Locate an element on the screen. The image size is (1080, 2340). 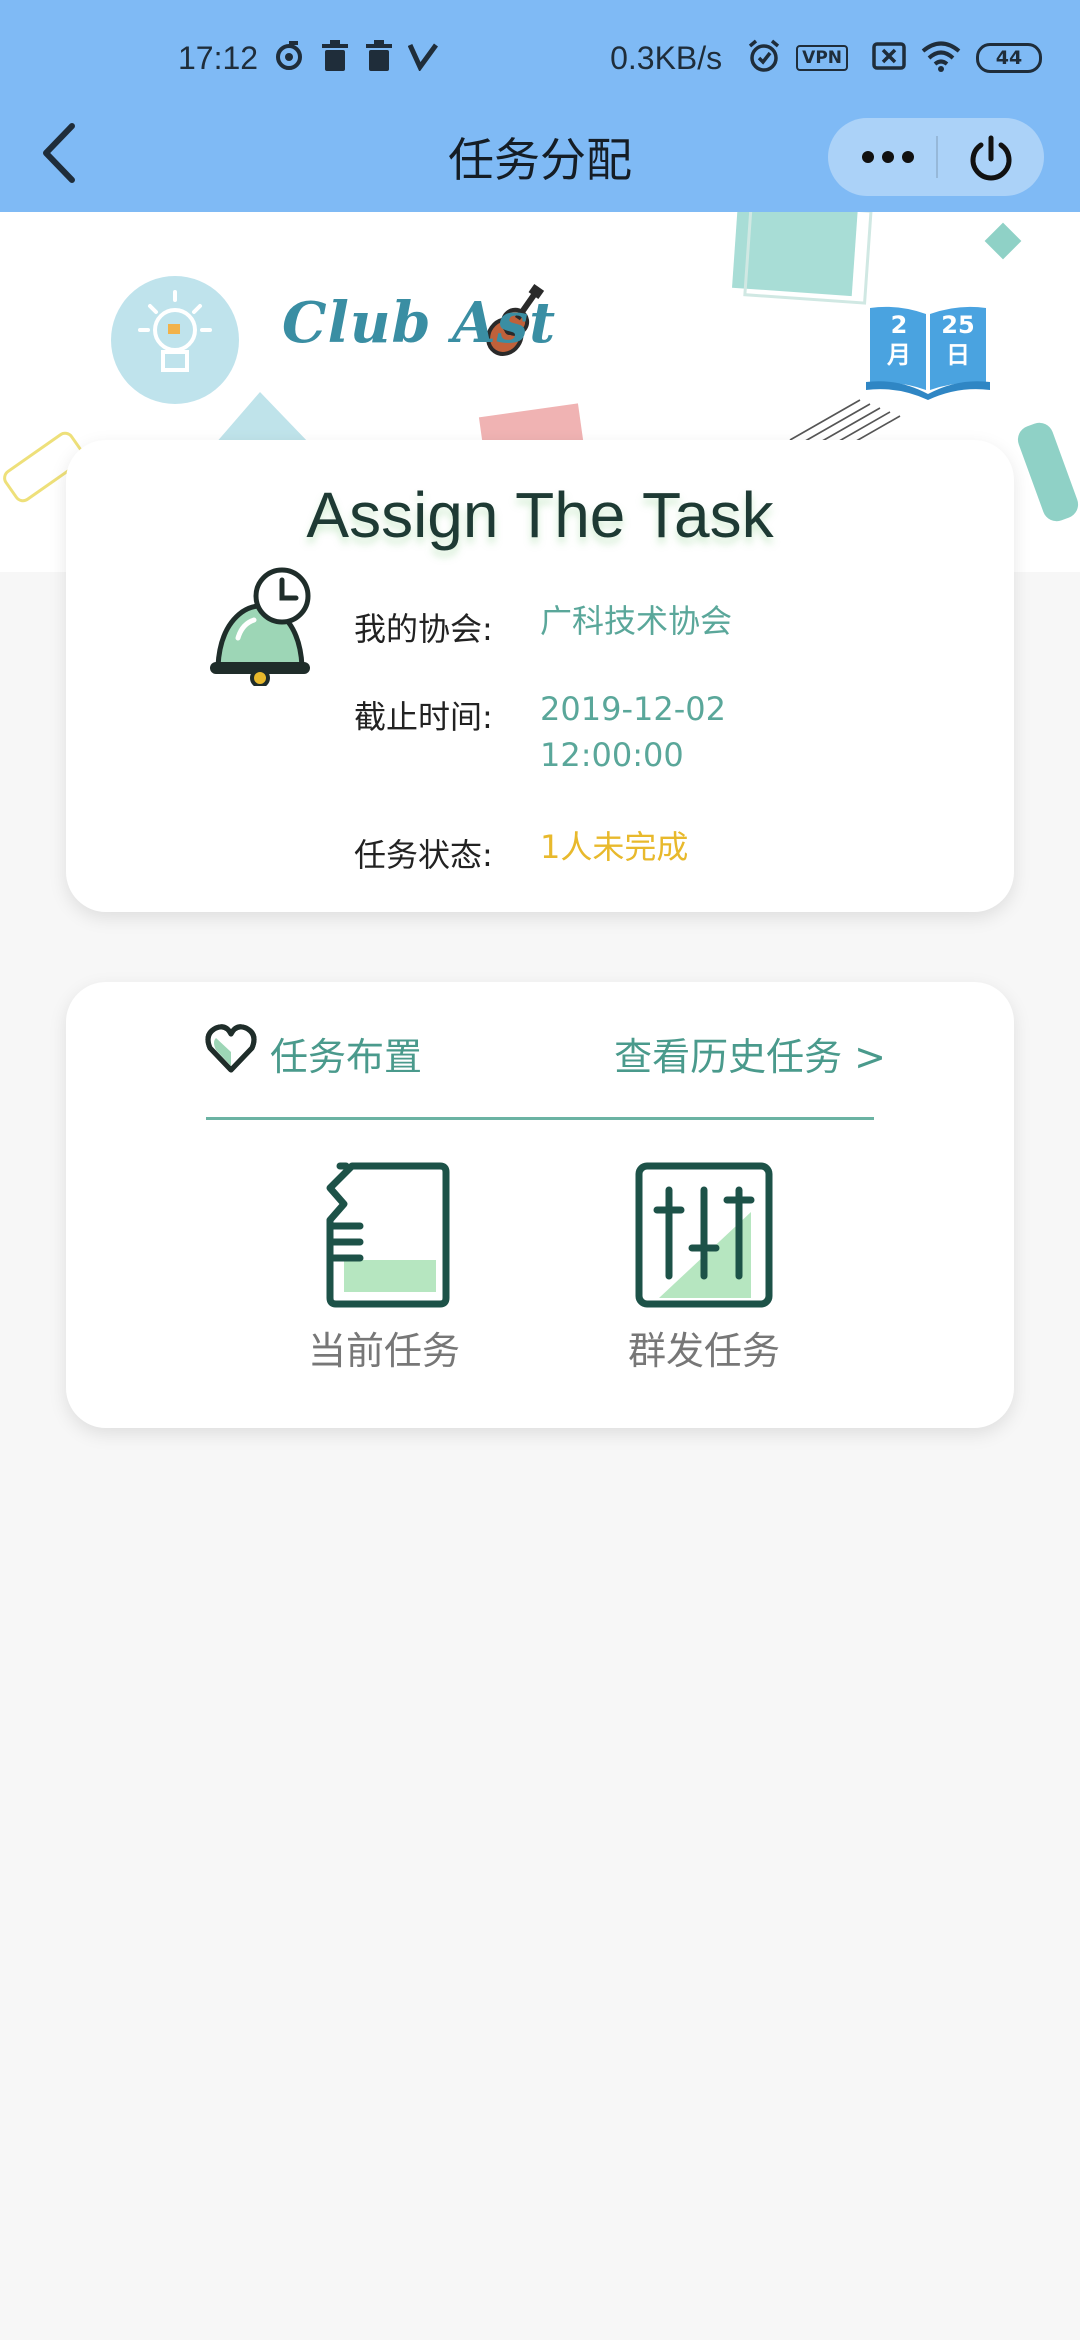
current-task-label: 当前任务 is located at coordinates (383, 1351).